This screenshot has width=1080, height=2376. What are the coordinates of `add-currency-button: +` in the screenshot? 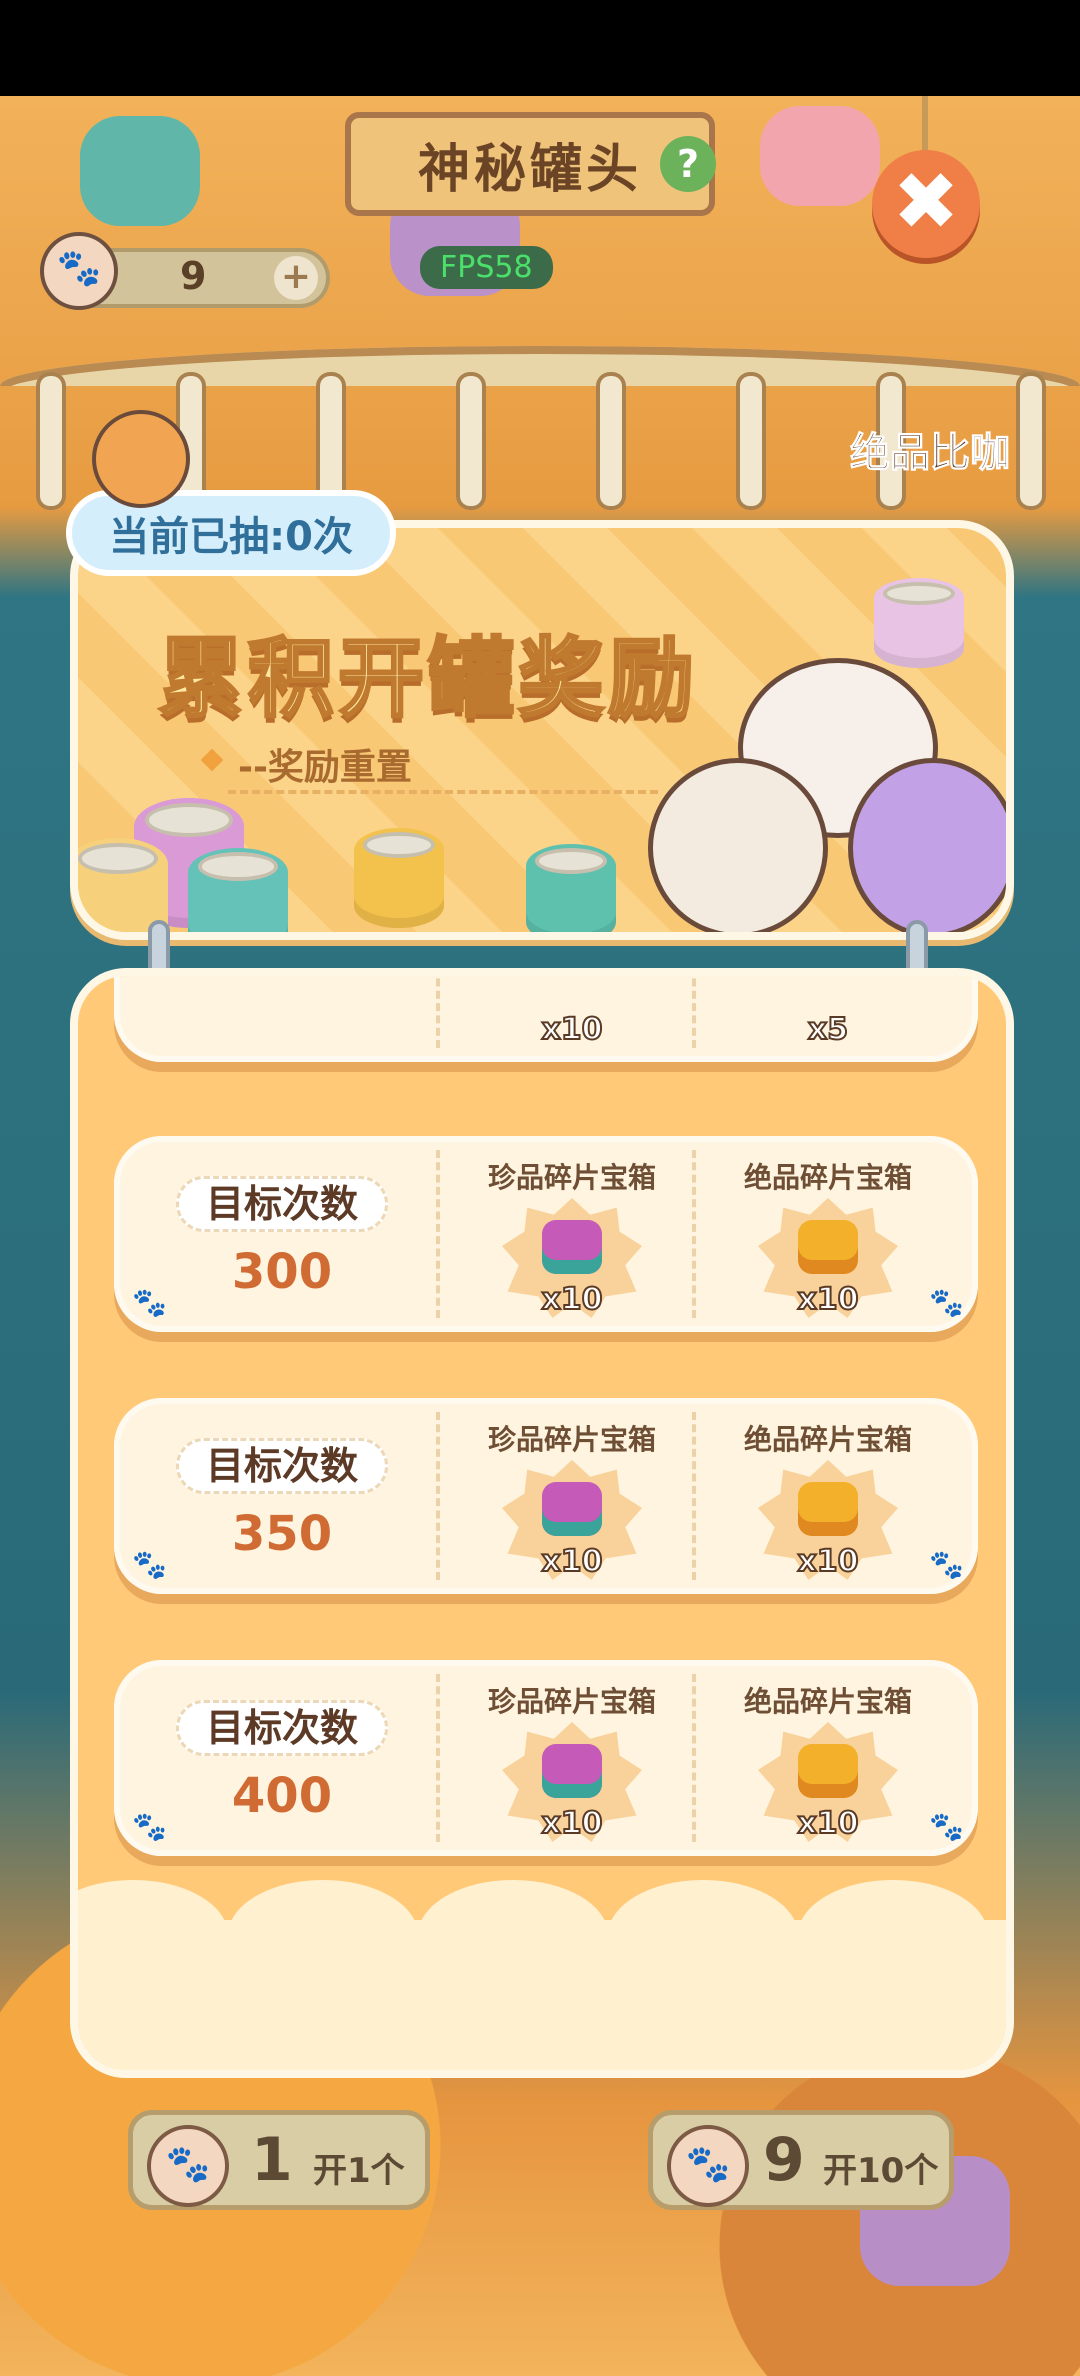 It's located at (296, 278).